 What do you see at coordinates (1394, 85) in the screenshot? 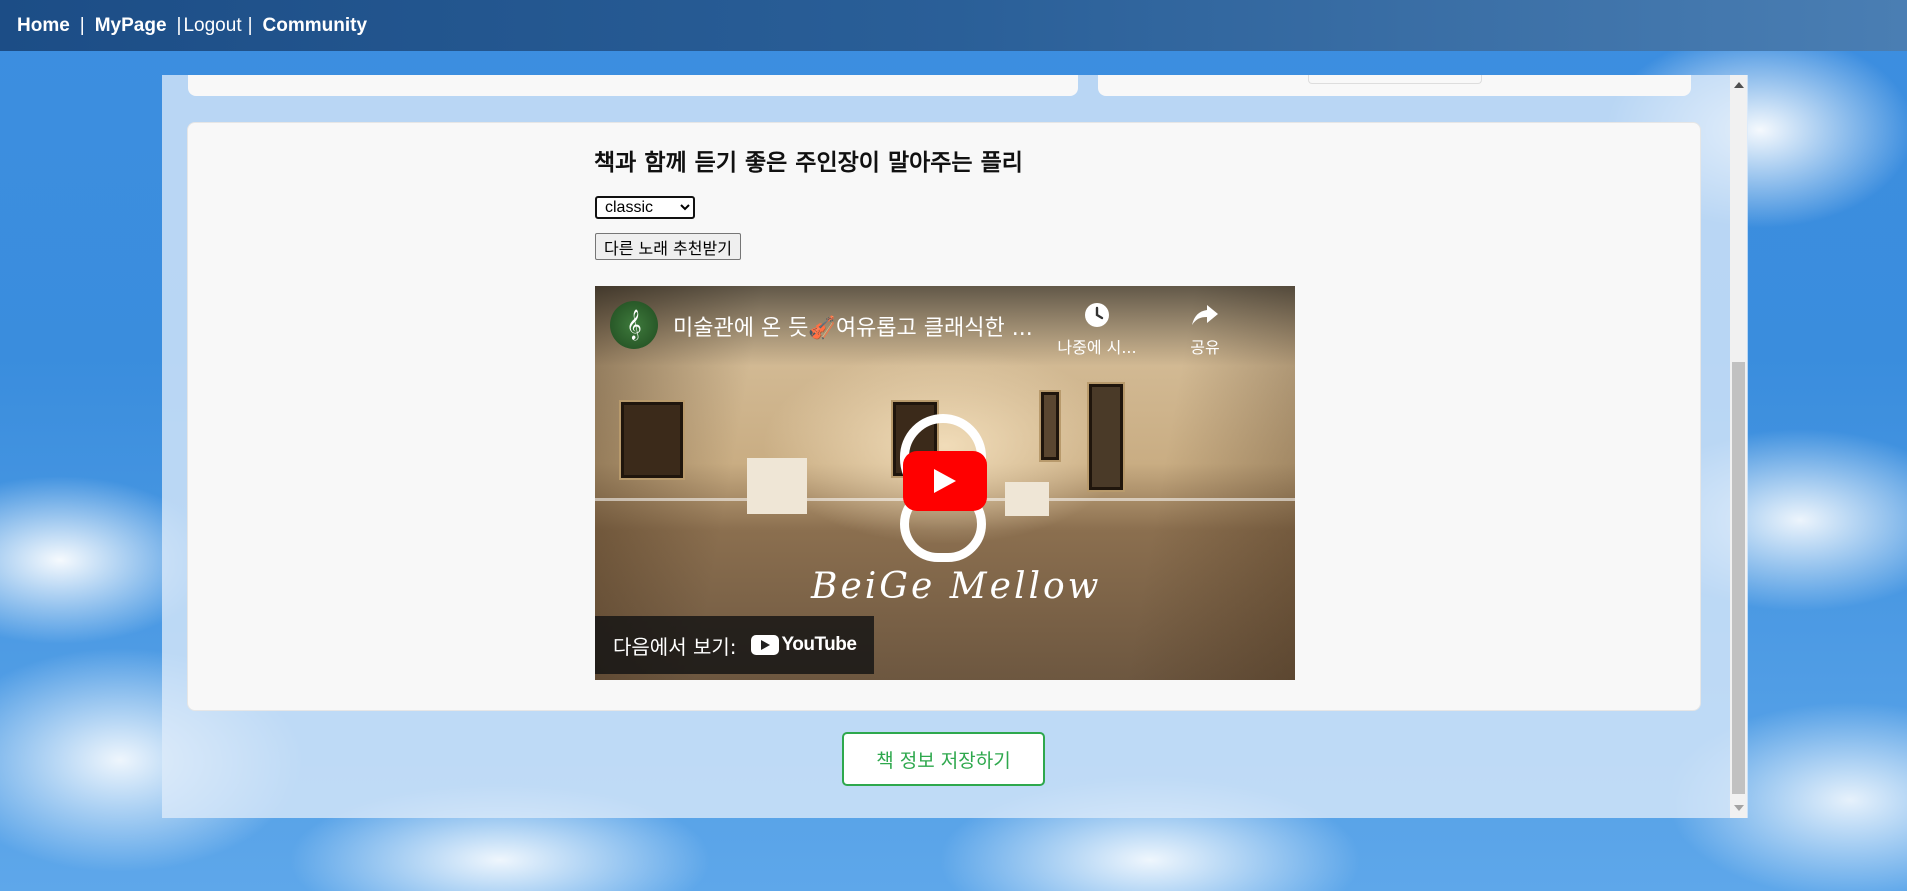
I see `book-detail-card` at bounding box center [1394, 85].